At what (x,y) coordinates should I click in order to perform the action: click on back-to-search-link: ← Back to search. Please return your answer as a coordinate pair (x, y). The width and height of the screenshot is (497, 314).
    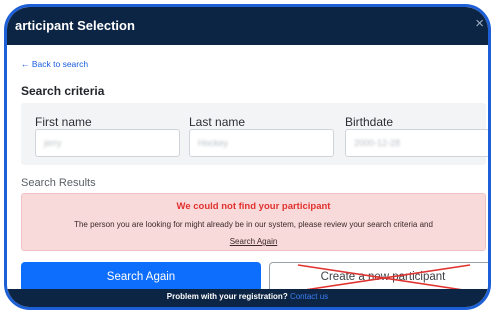
    Looking at the image, I should click on (54, 64).